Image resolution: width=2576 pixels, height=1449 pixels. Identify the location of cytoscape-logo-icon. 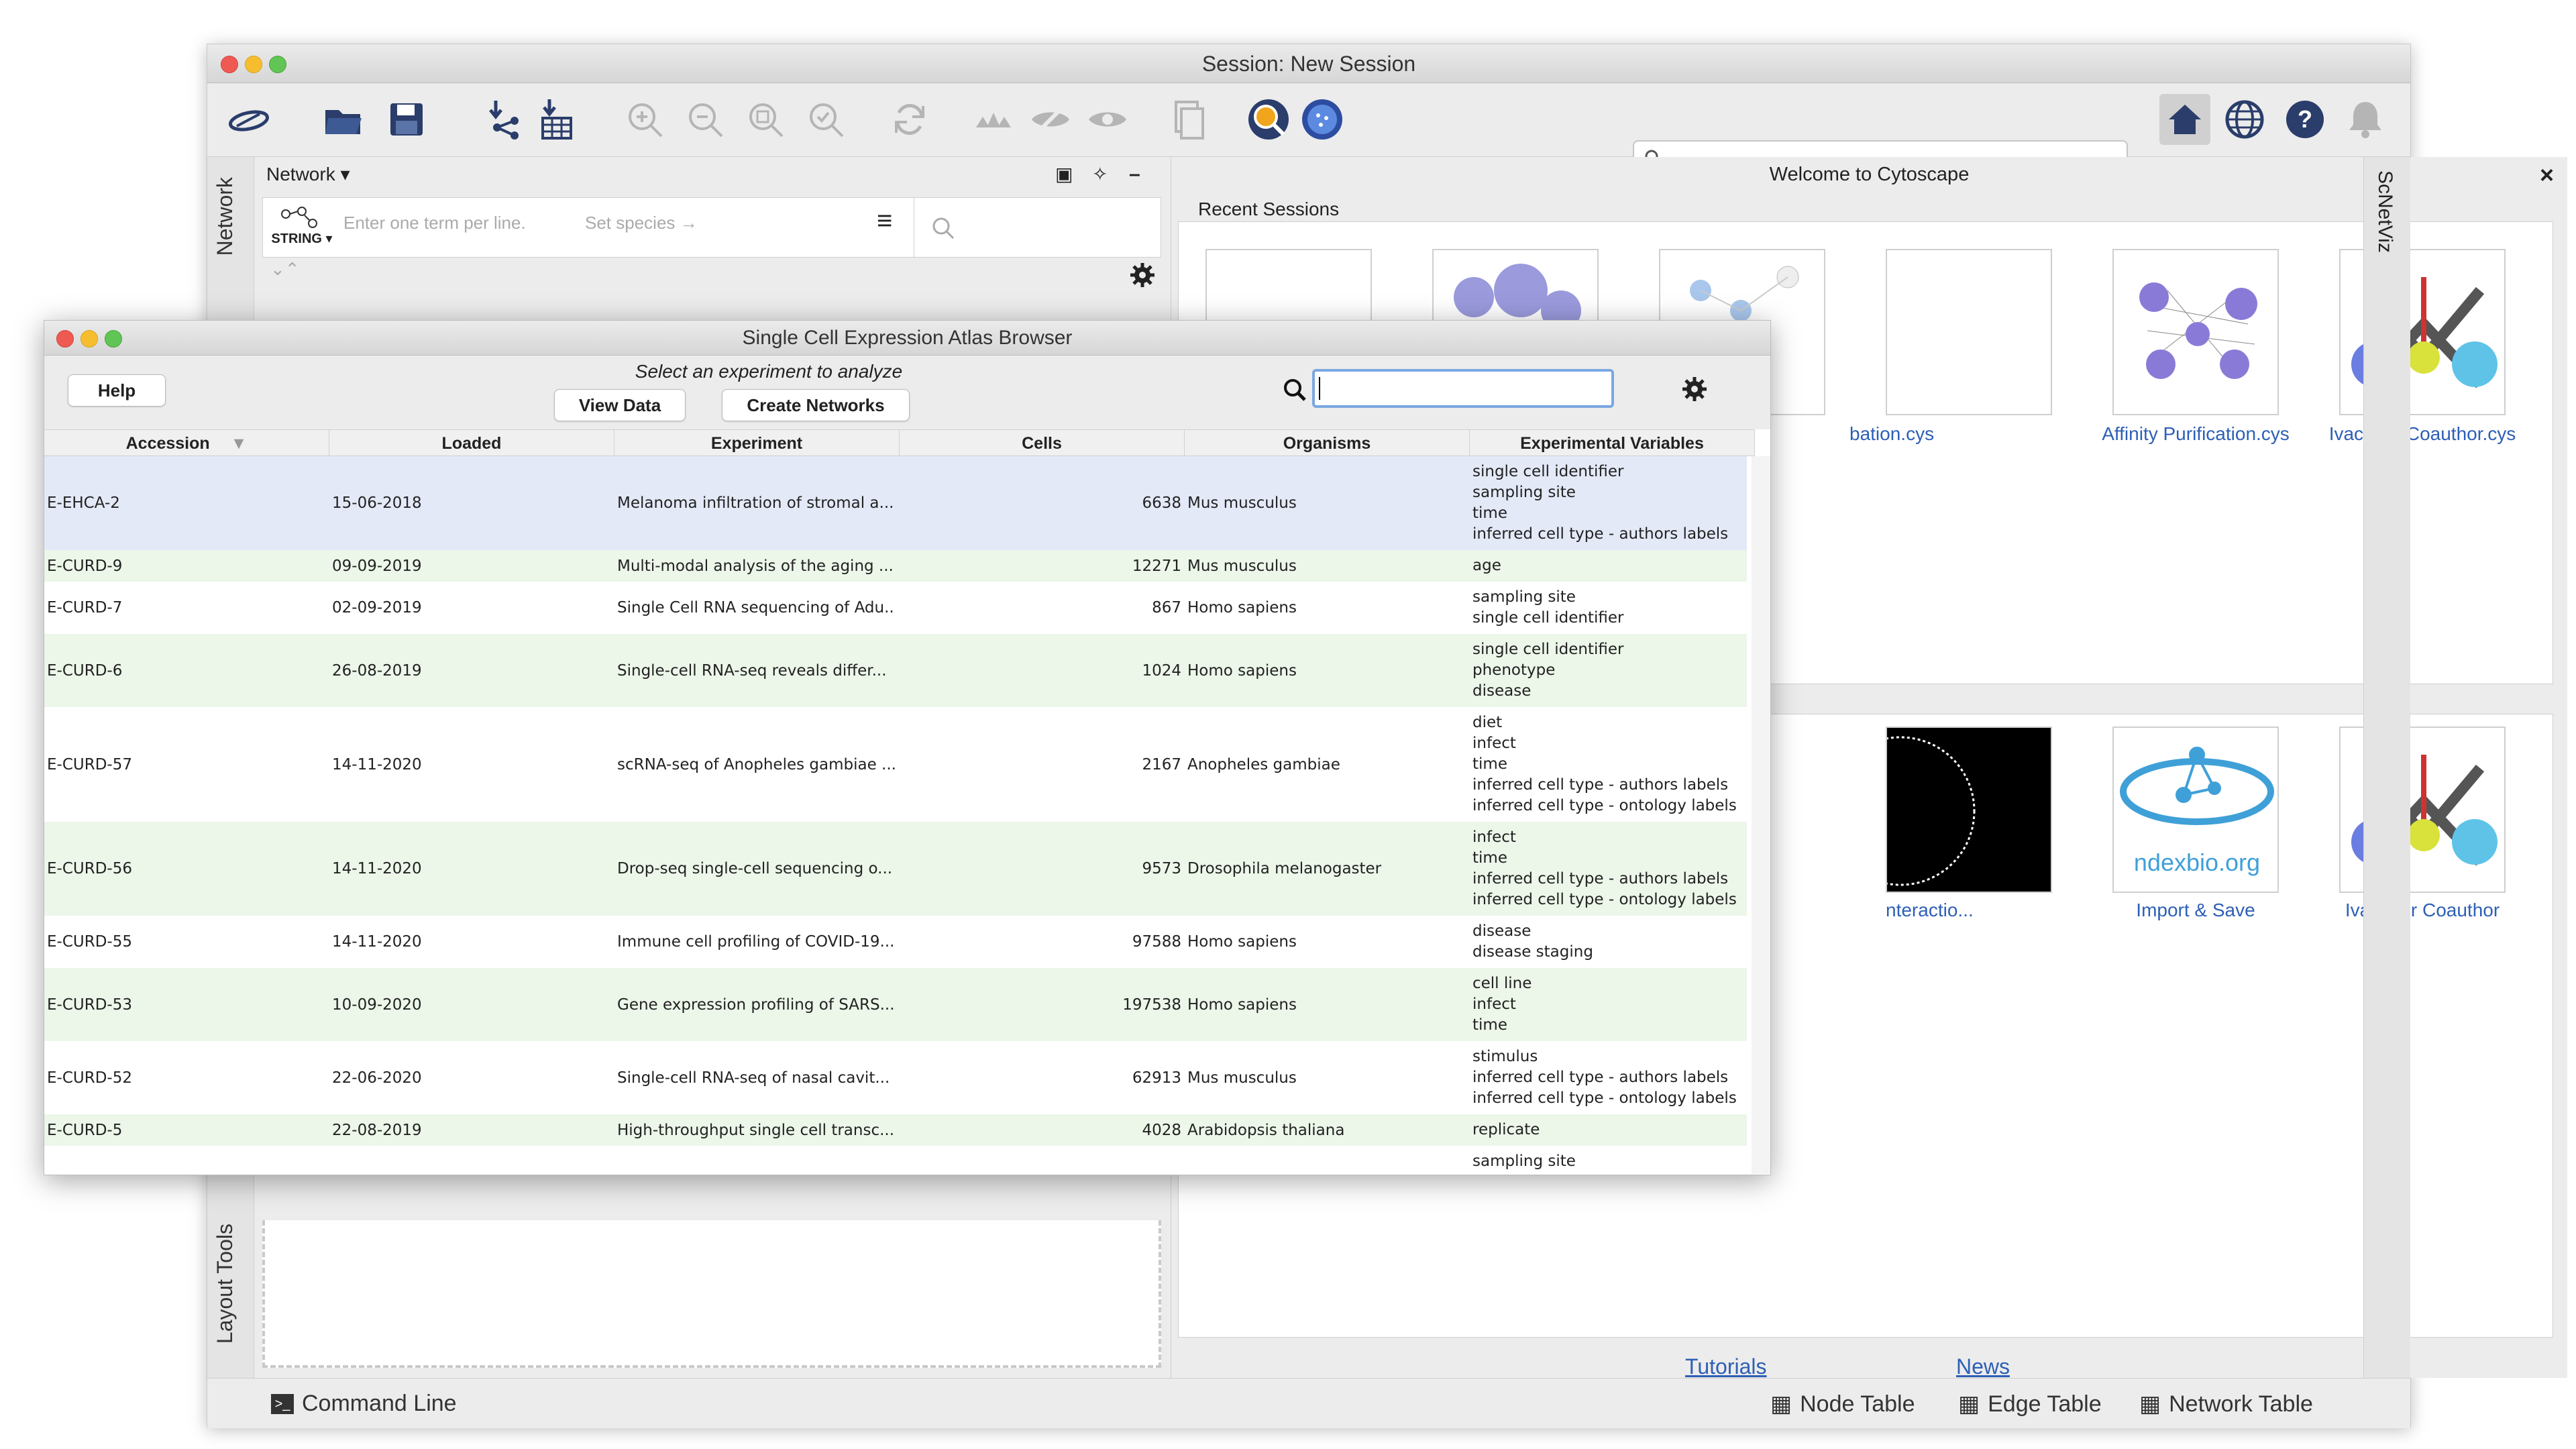
(248, 119).